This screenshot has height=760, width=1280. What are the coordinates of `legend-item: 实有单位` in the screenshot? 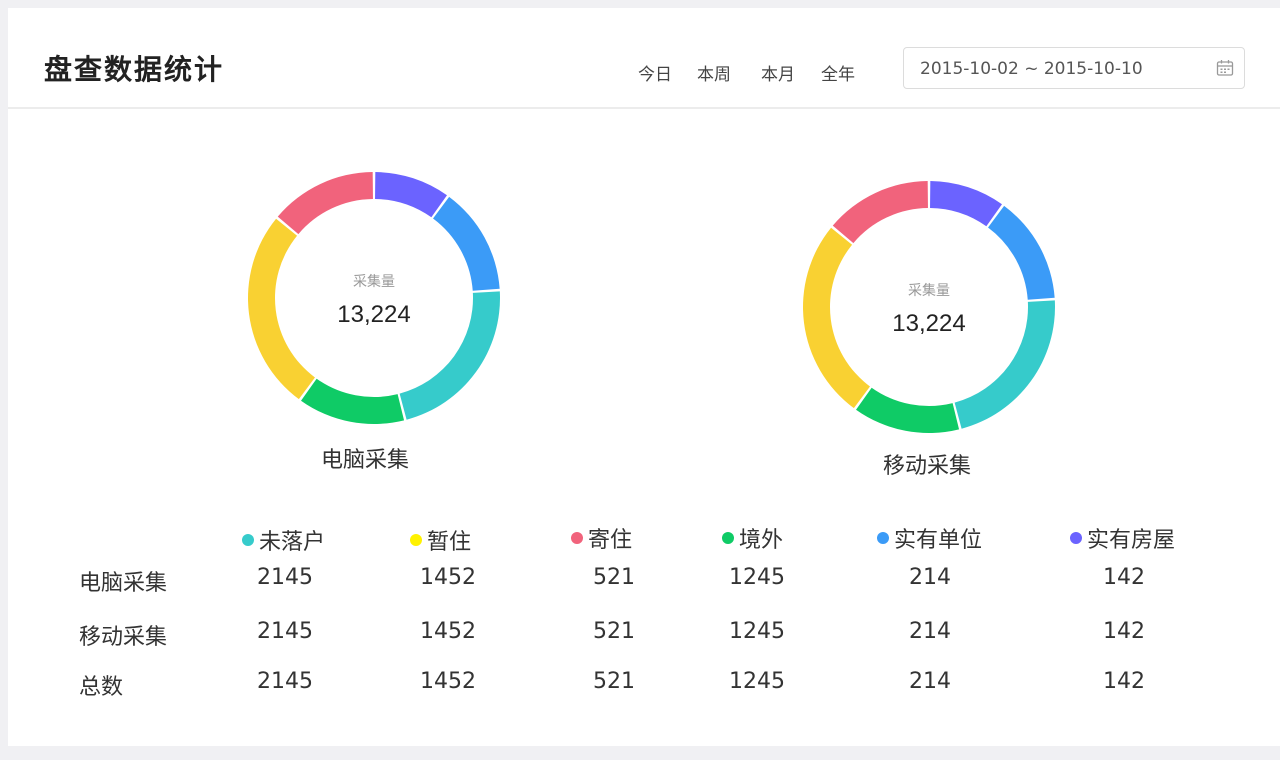 It's located at (929, 538).